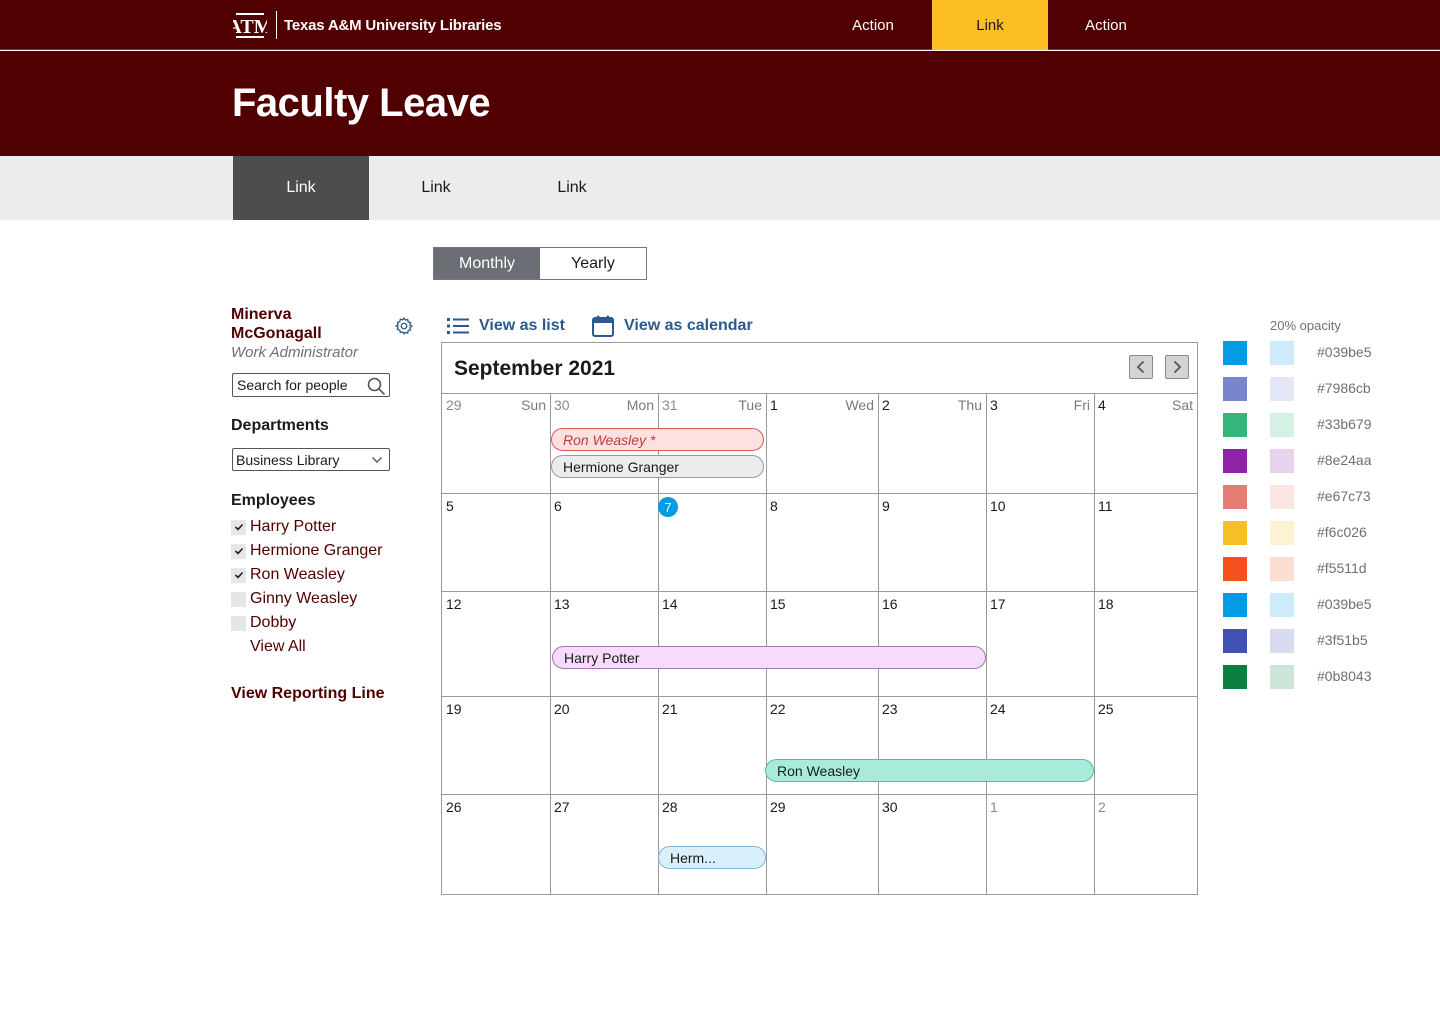 This screenshot has height=1024, width=1440. Describe the element at coordinates (929, 770) in the screenshot. I see `leave-event: Ron Weasley` at that location.